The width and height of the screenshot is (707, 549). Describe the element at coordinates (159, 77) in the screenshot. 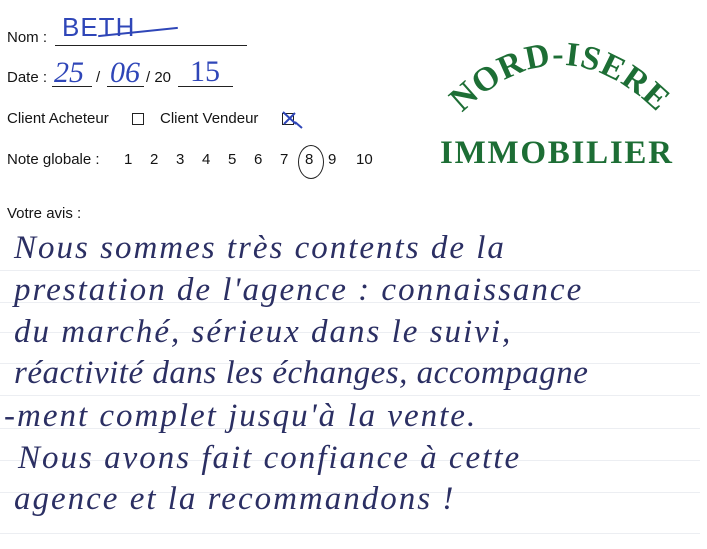

I see `date-century: / 20` at that location.